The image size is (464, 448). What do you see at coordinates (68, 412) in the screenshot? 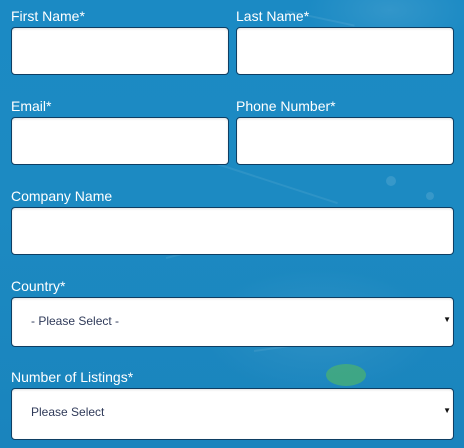
I see `number-of-listings-select-value: Please Select` at bounding box center [68, 412].